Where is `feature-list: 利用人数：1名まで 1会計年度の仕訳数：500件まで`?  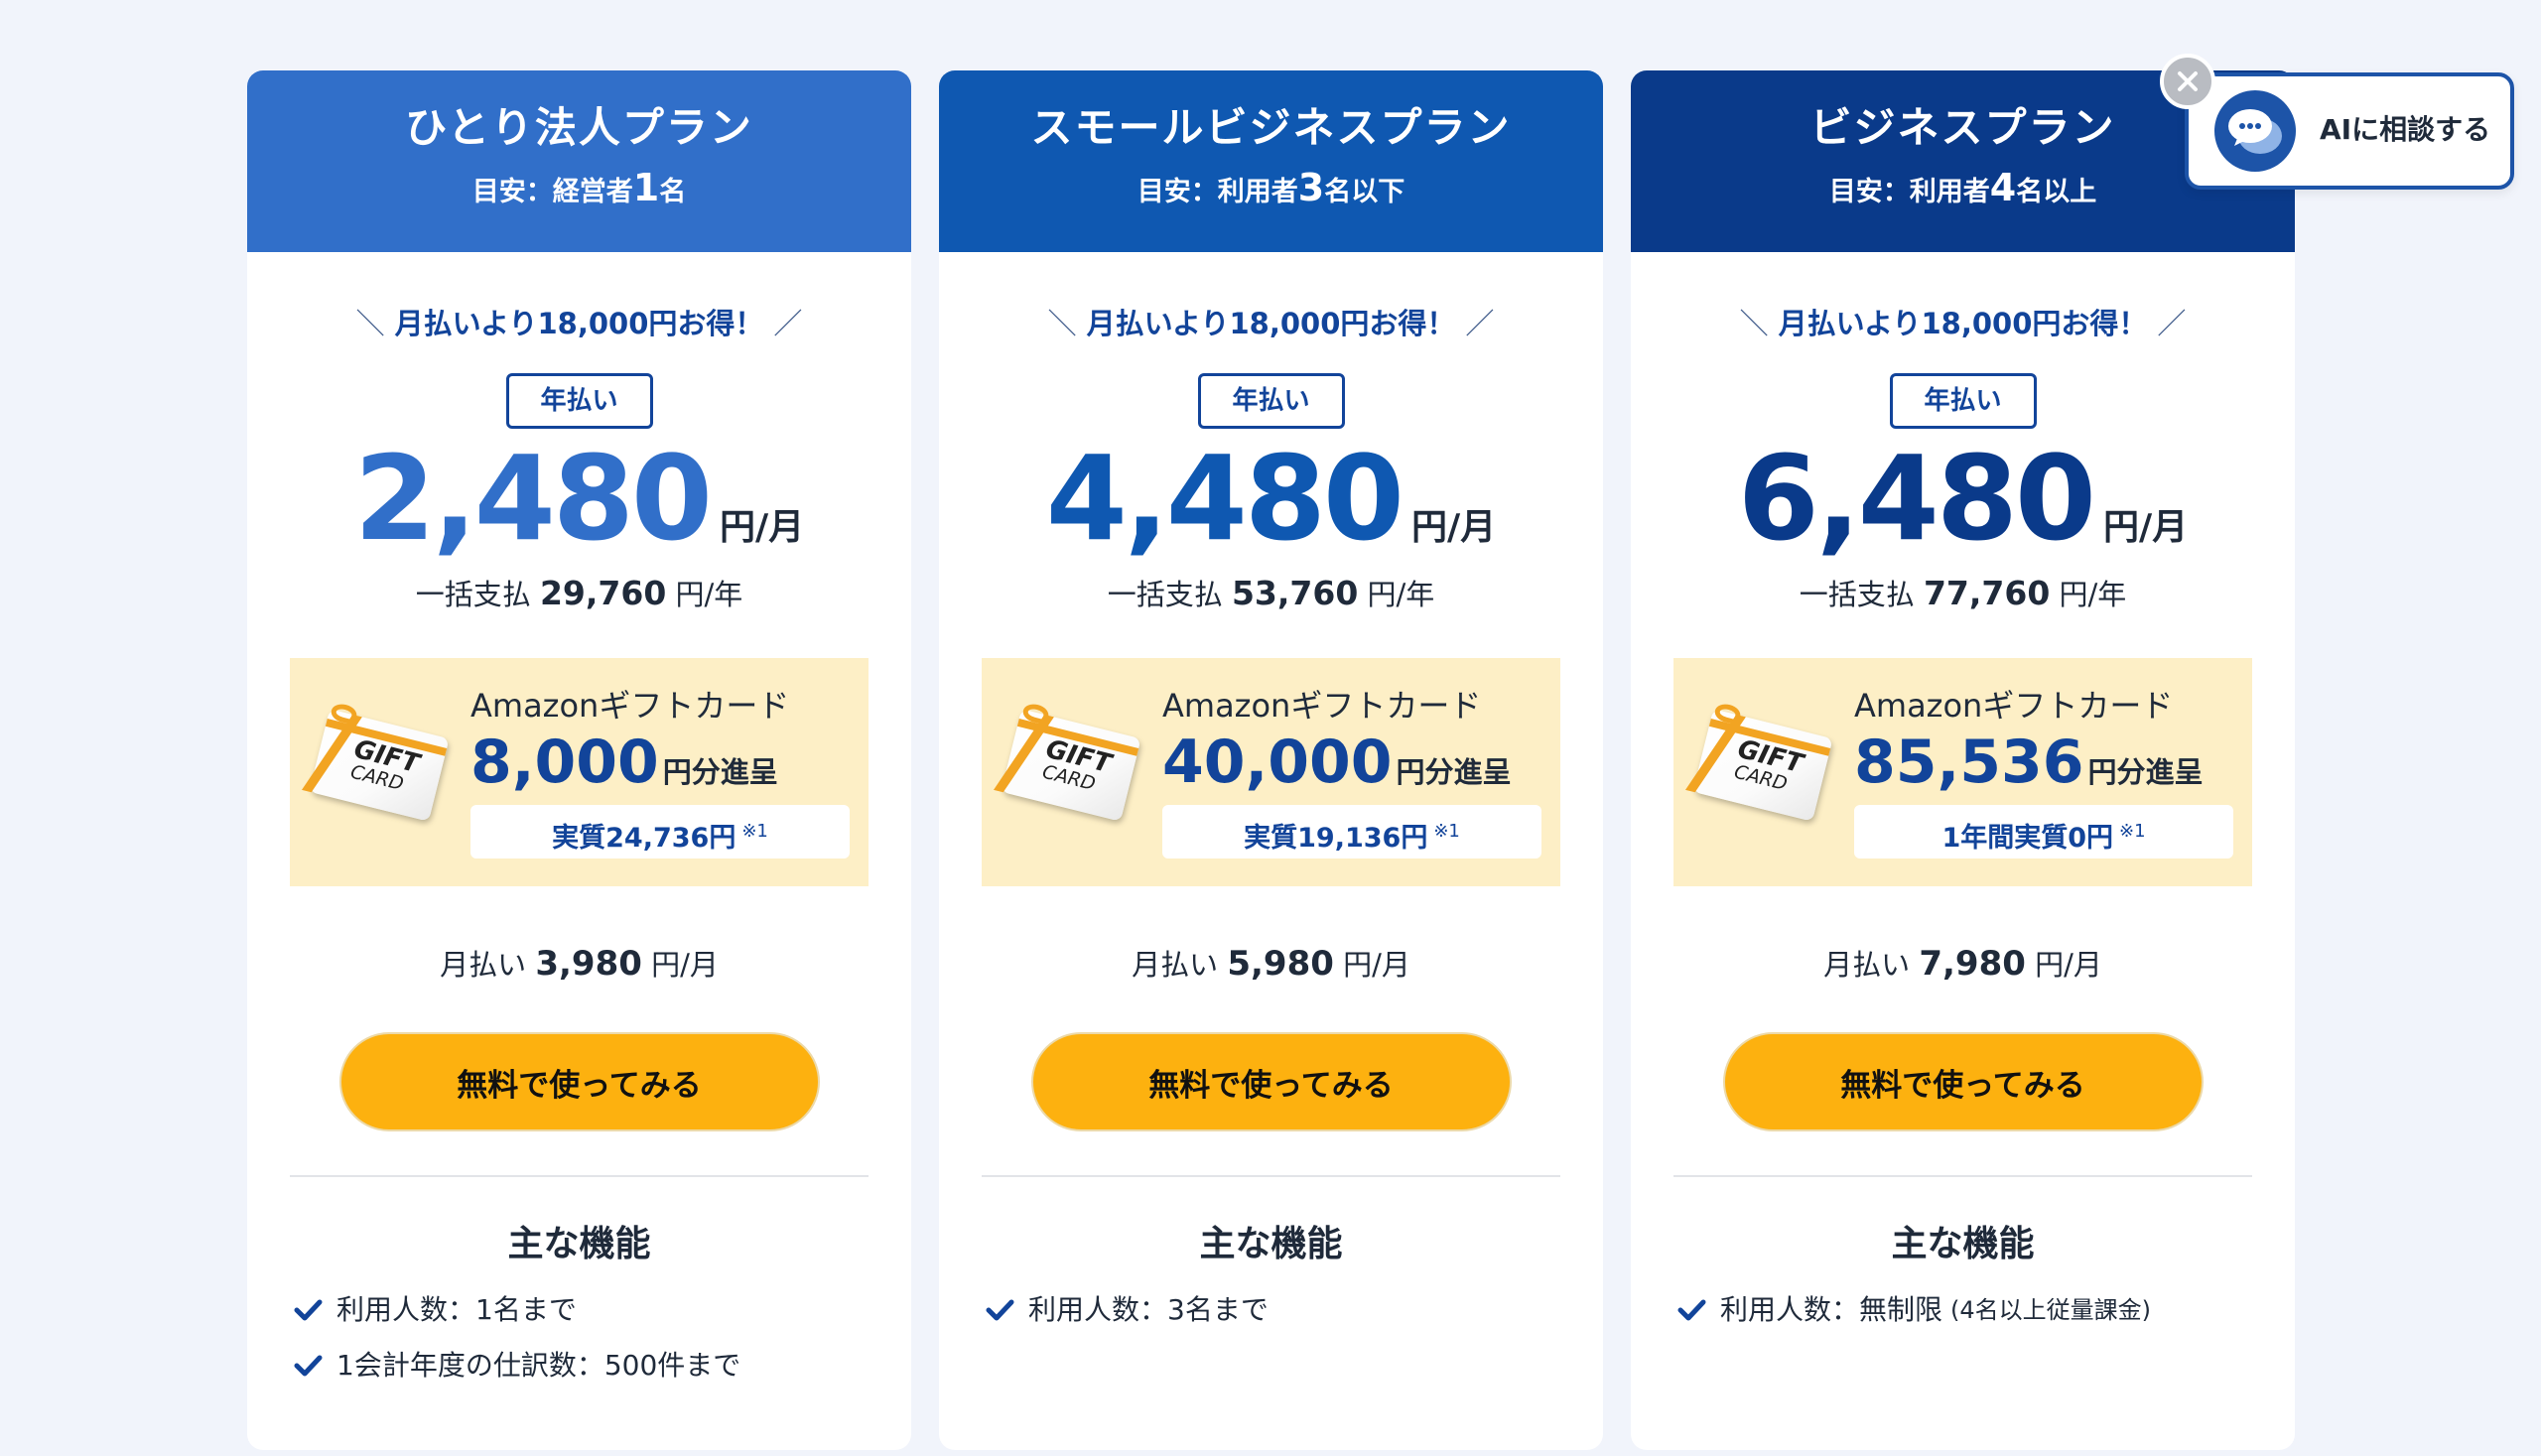 feature-list: 利用人数：1名まで 1会計年度の仕訳数：500件まで is located at coordinates (602, 1337).